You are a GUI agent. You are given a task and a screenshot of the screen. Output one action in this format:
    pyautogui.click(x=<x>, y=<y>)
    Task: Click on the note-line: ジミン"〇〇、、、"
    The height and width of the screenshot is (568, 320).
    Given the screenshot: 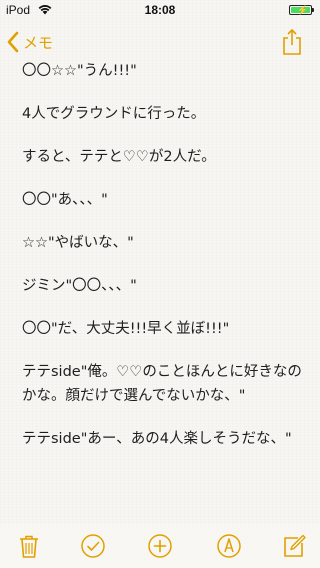 What is the action you would take?
    pyautogui.click(x=79, y=286)
    